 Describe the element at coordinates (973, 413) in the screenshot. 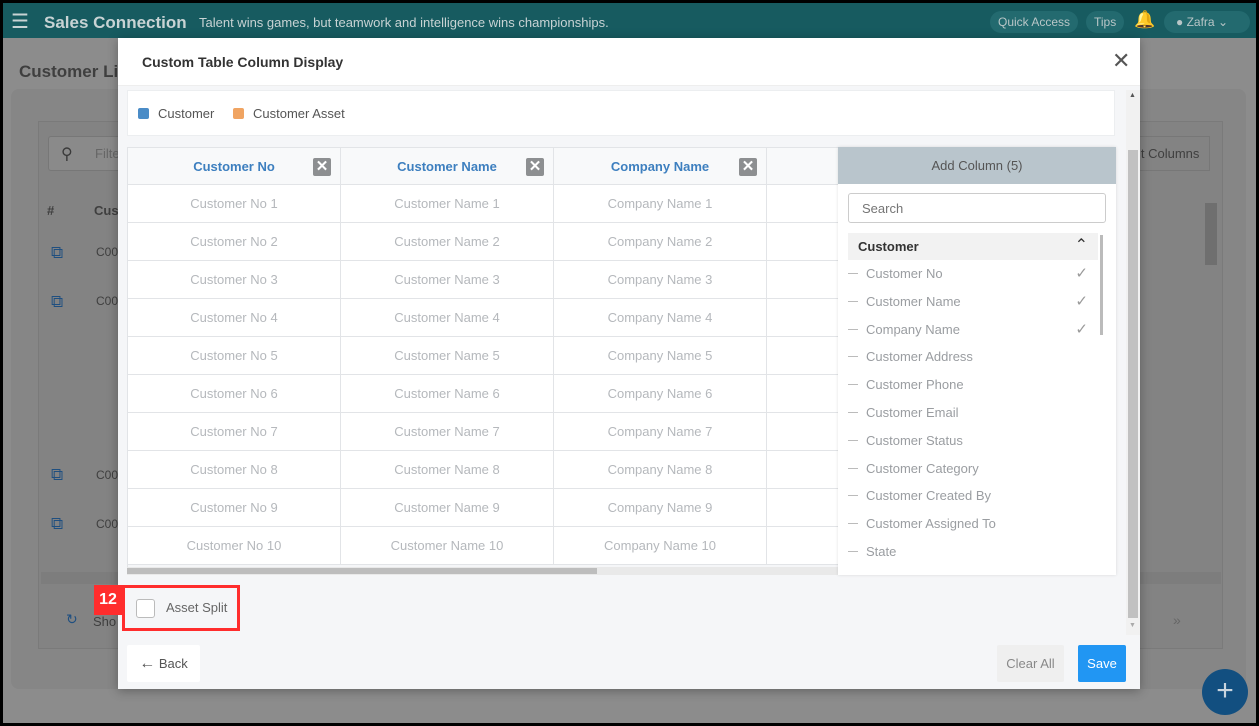

I see `column-option: Customer Email` at that location.